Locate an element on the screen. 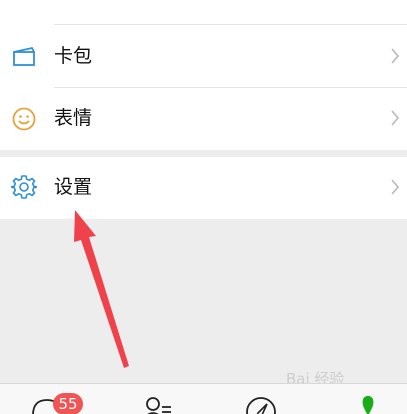  contacts-icon is located at coordinates (158, 404).